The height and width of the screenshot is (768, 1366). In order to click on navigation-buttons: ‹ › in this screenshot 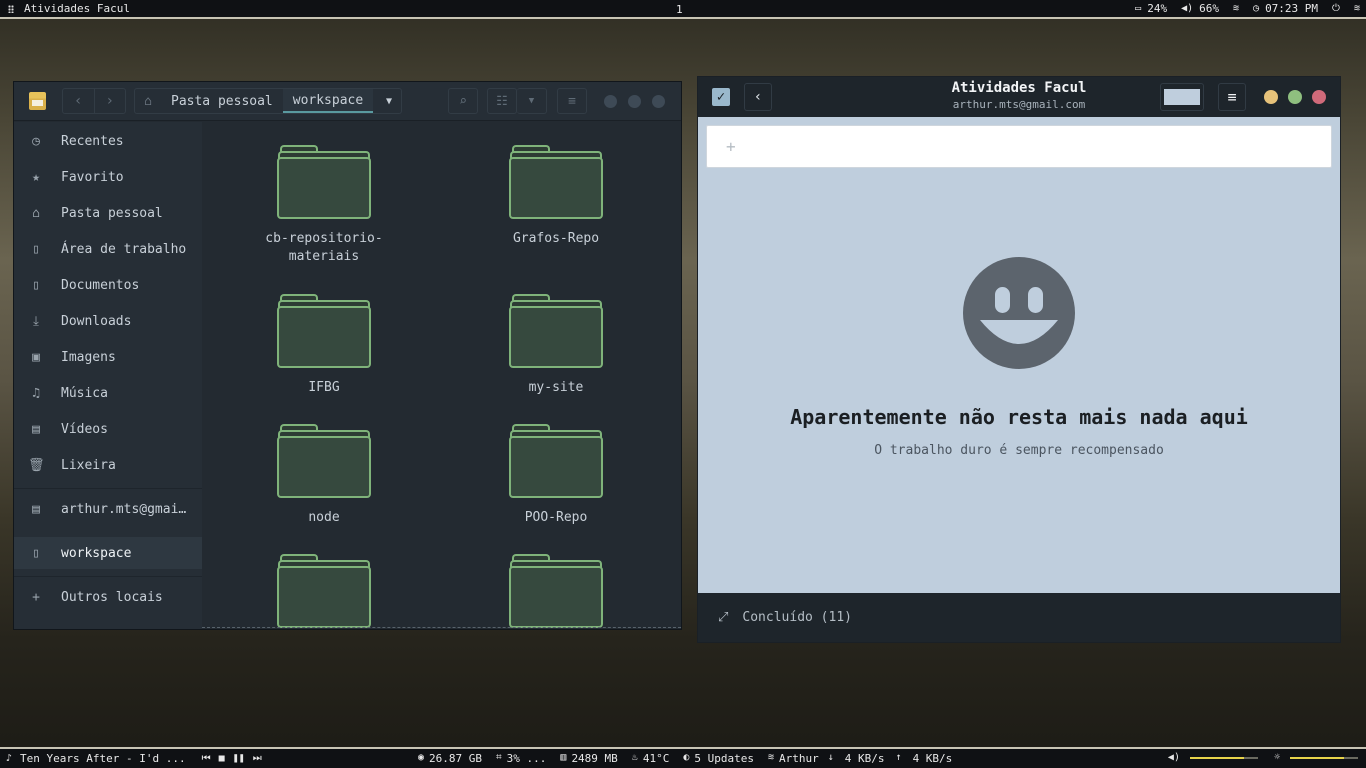, I will do `click(94, 101)`.